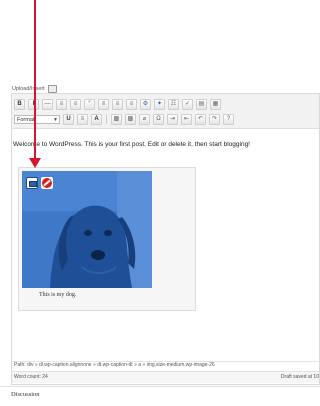 Image resolution: width=320 pixels, height=406 pixels. I want to click on add-media-icon, so click(52, 89).